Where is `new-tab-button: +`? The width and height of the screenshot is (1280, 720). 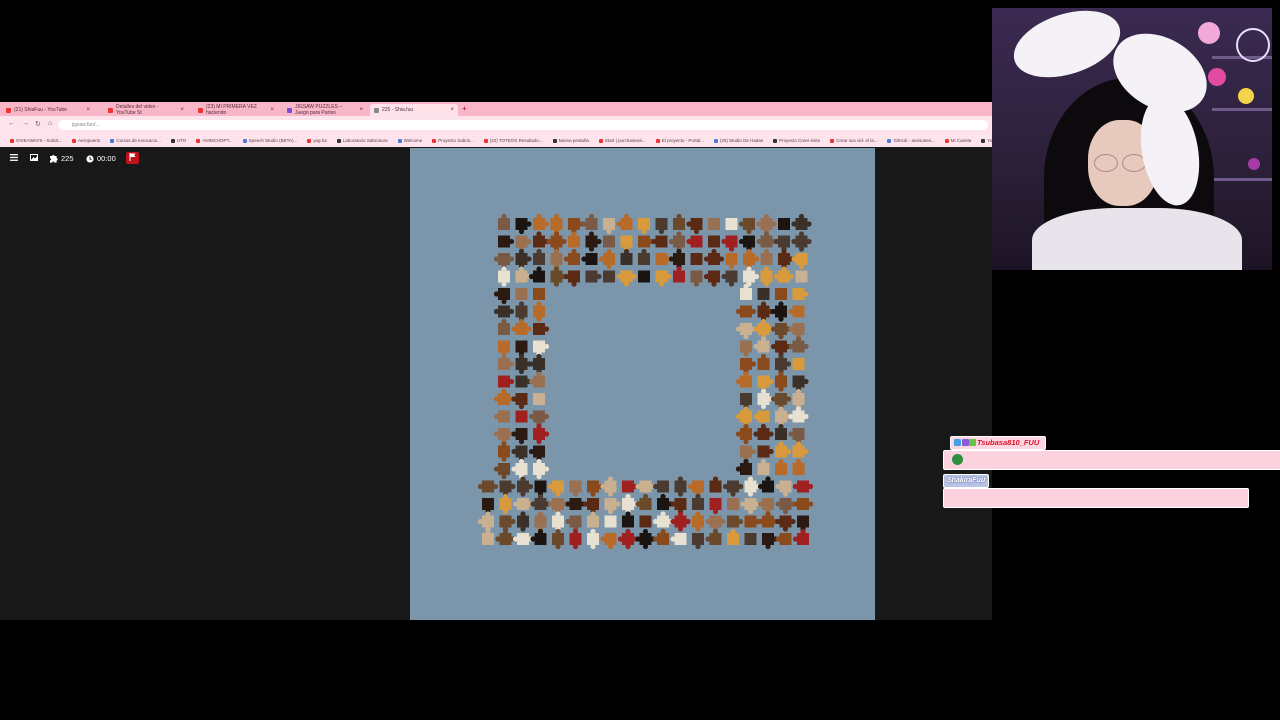
new-tab-button: + is located at coordinates (464, 108).